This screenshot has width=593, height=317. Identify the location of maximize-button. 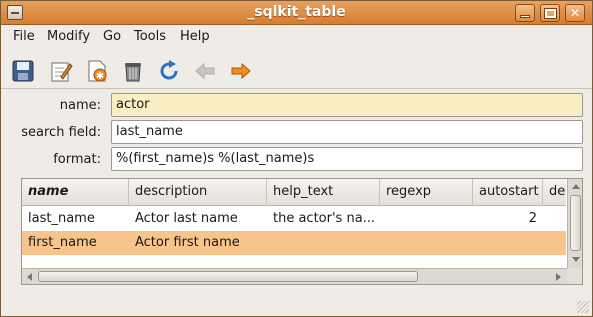
(550, 13).